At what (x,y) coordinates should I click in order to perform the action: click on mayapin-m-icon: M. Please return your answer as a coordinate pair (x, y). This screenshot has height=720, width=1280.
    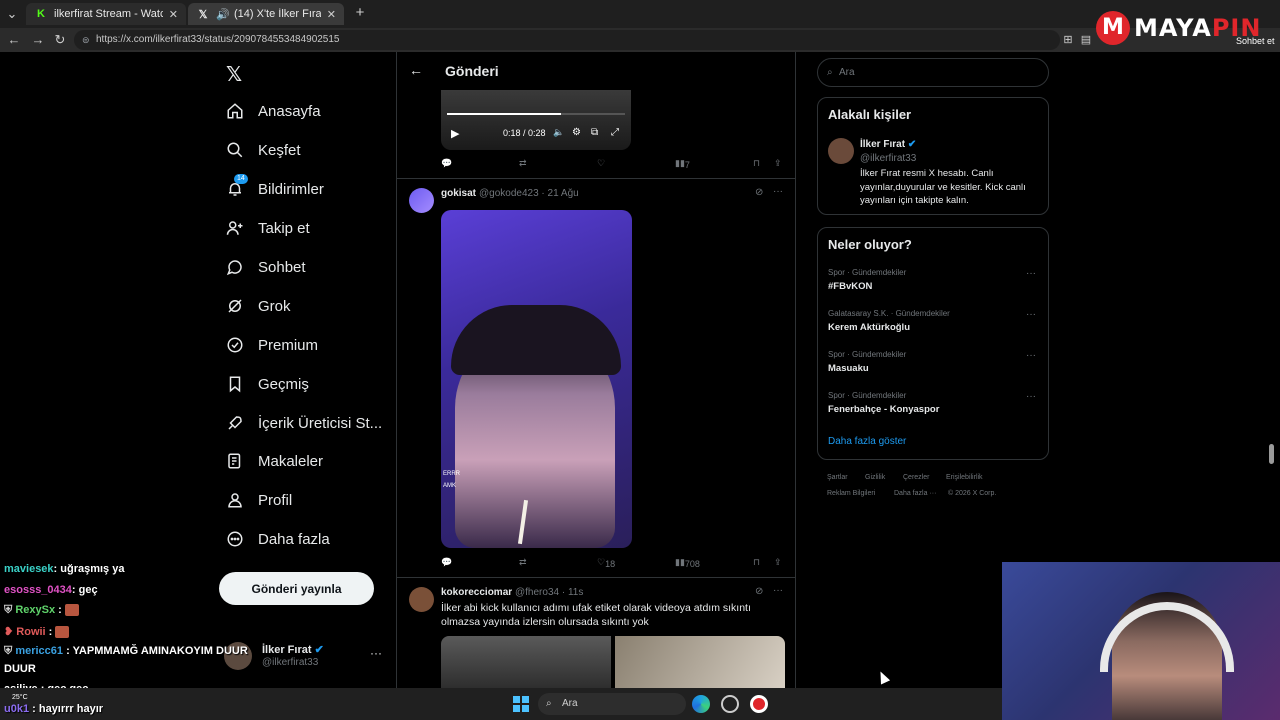
    Looking at the image, I should click on (1113, 28).